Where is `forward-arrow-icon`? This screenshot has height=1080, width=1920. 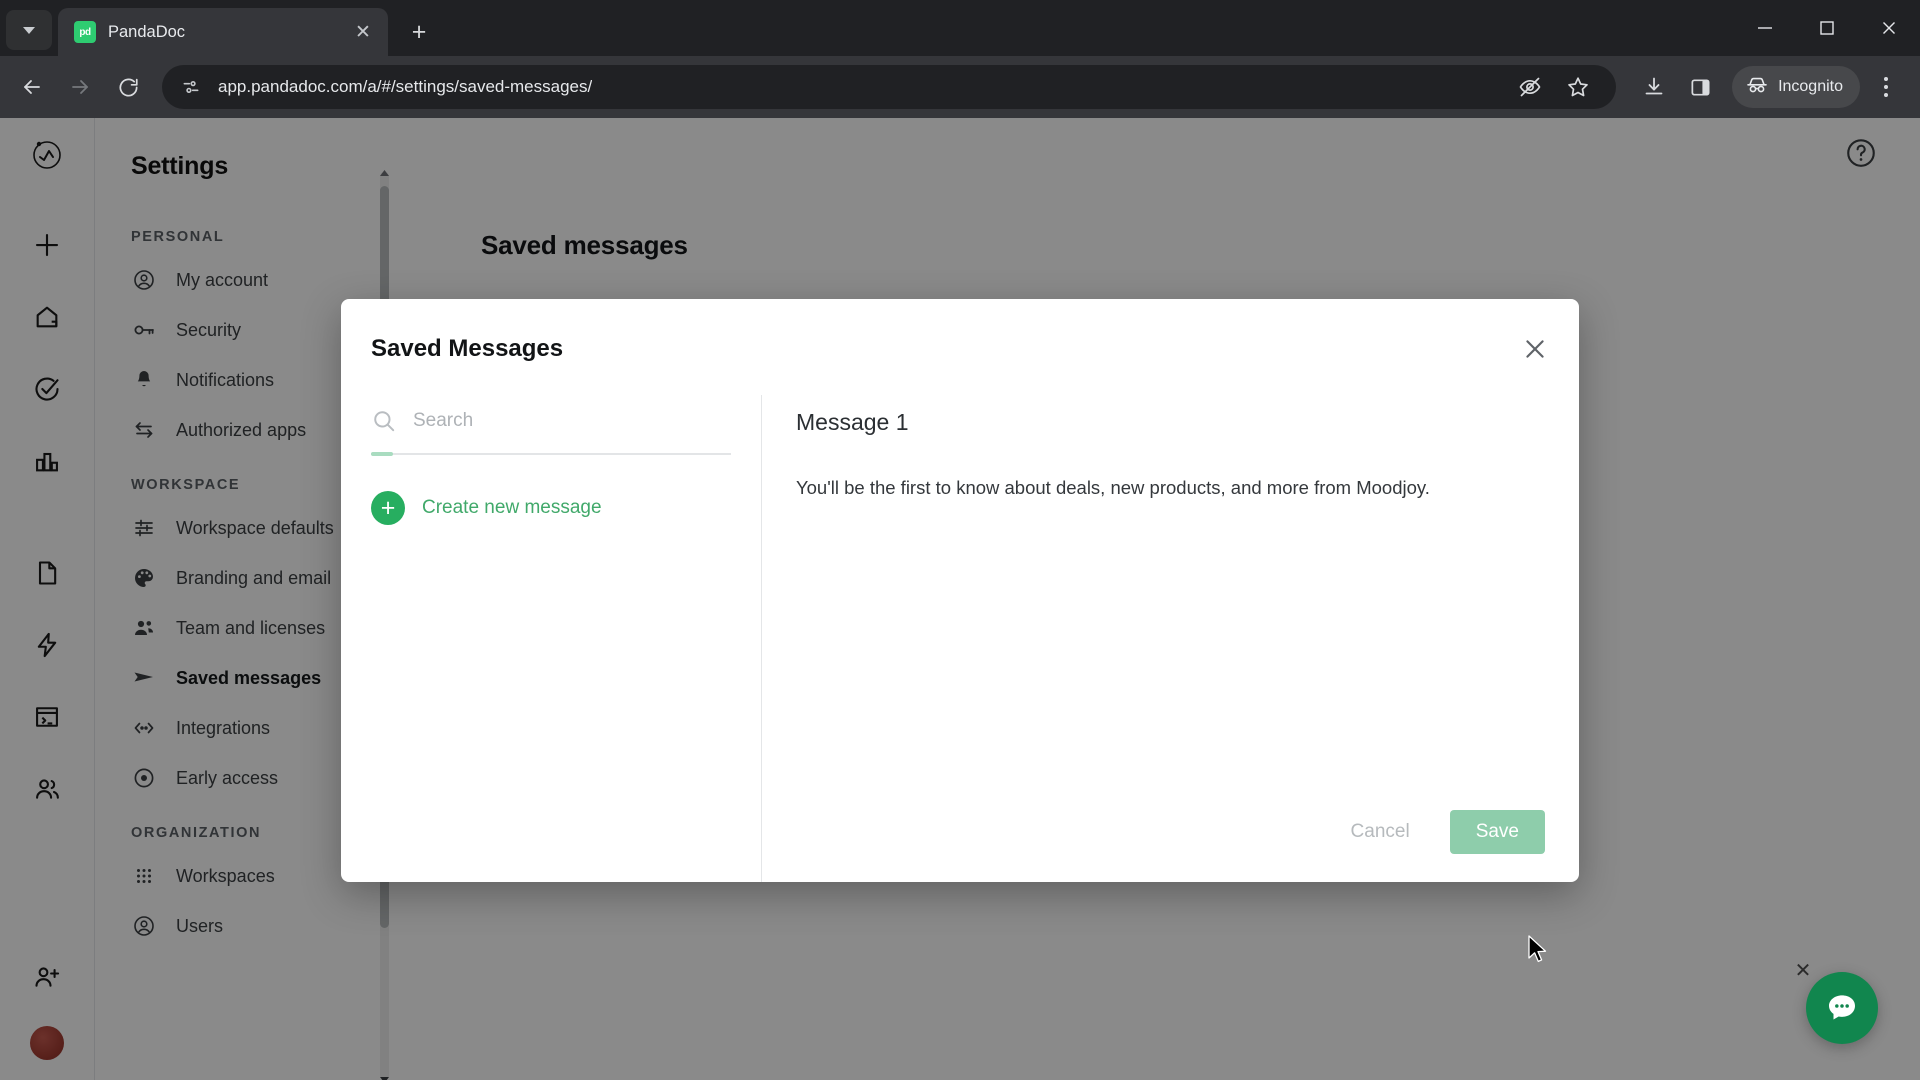 forward-arrow-icon is located at coordinates (80, 87).